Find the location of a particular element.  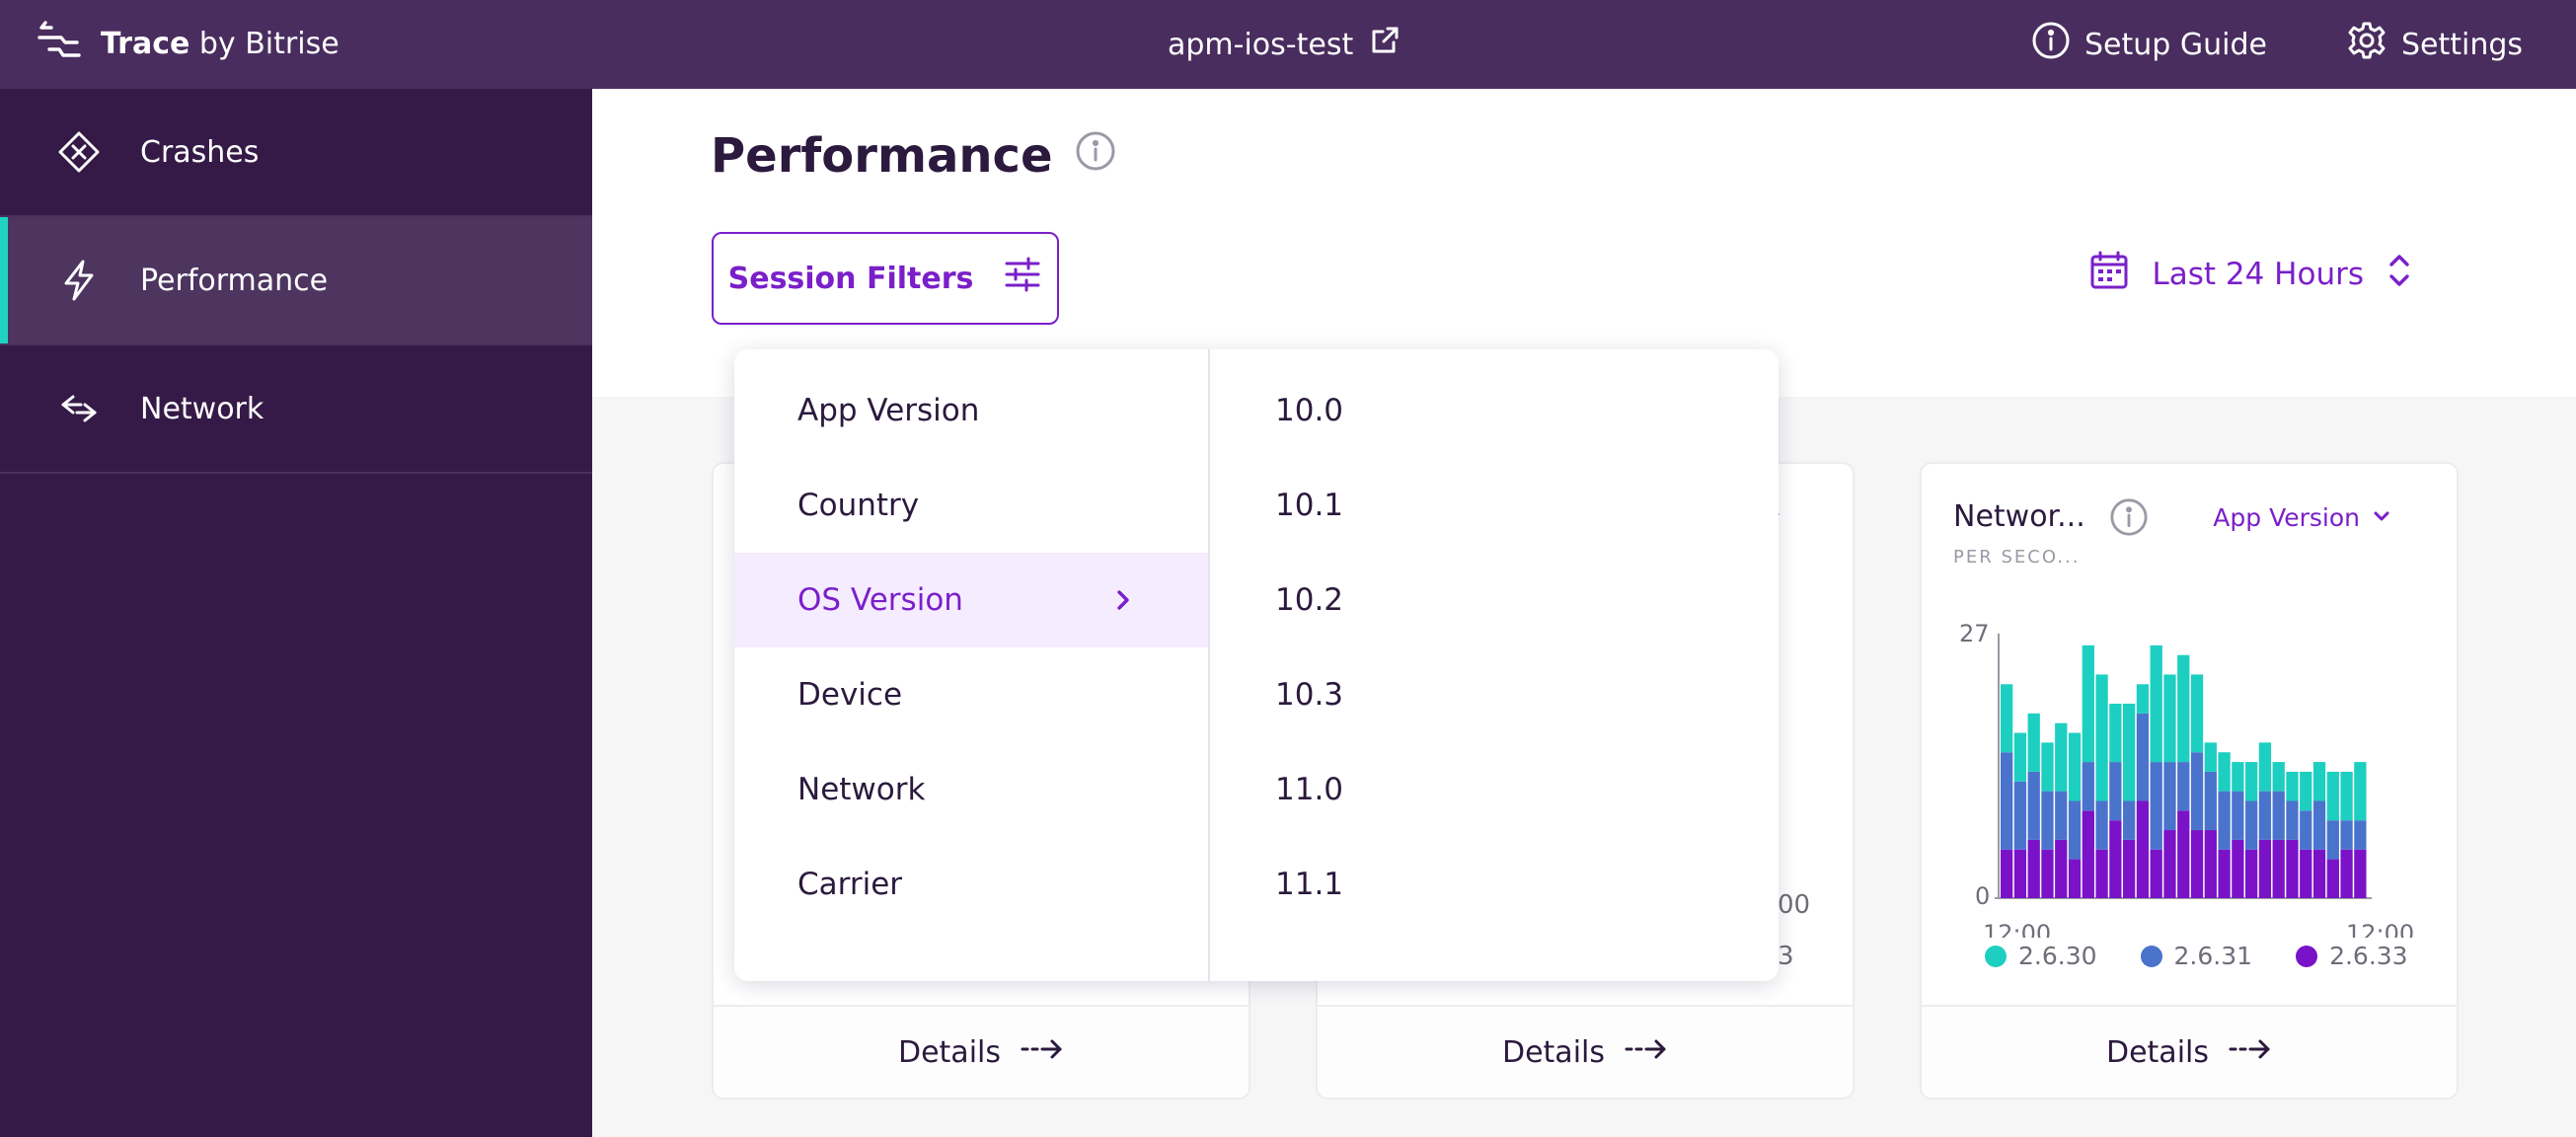

external-link-icon is located at coordinates (1385, 44).